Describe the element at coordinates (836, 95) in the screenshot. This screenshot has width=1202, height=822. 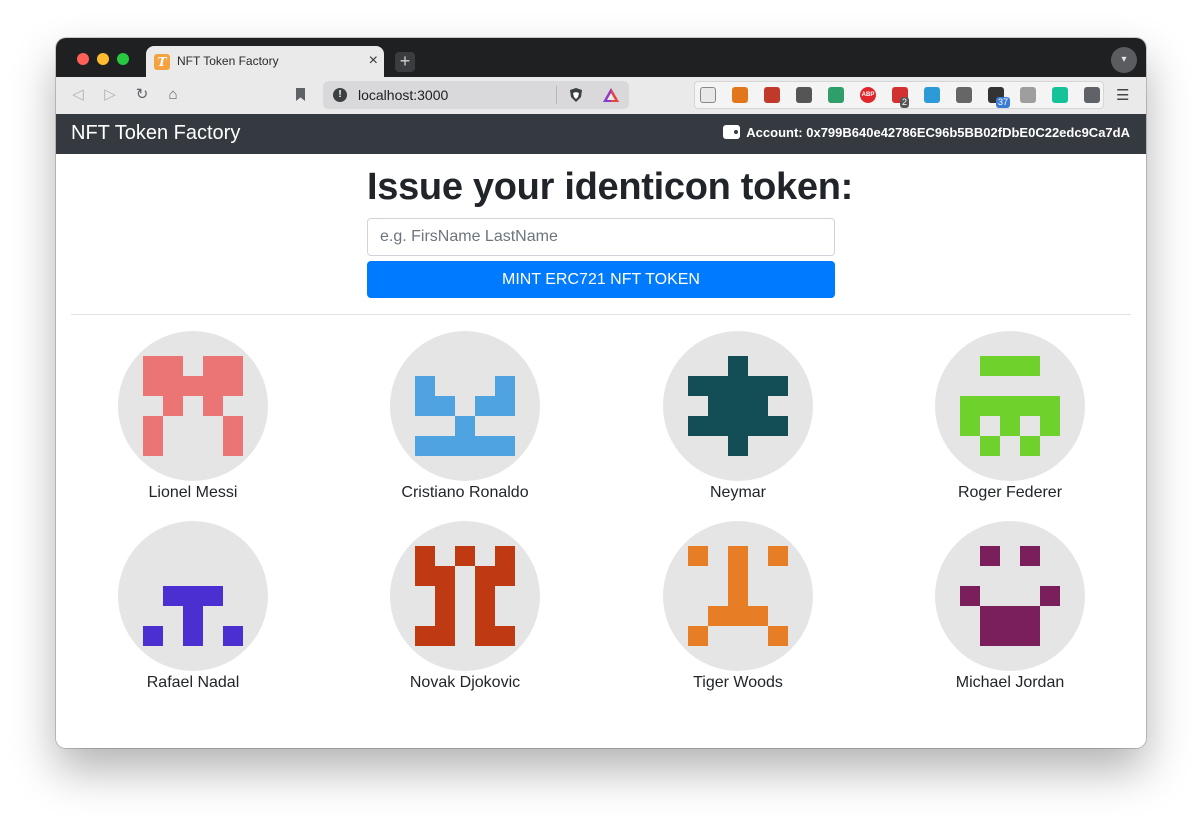
I see `extension-green-circle-icon` at that location.